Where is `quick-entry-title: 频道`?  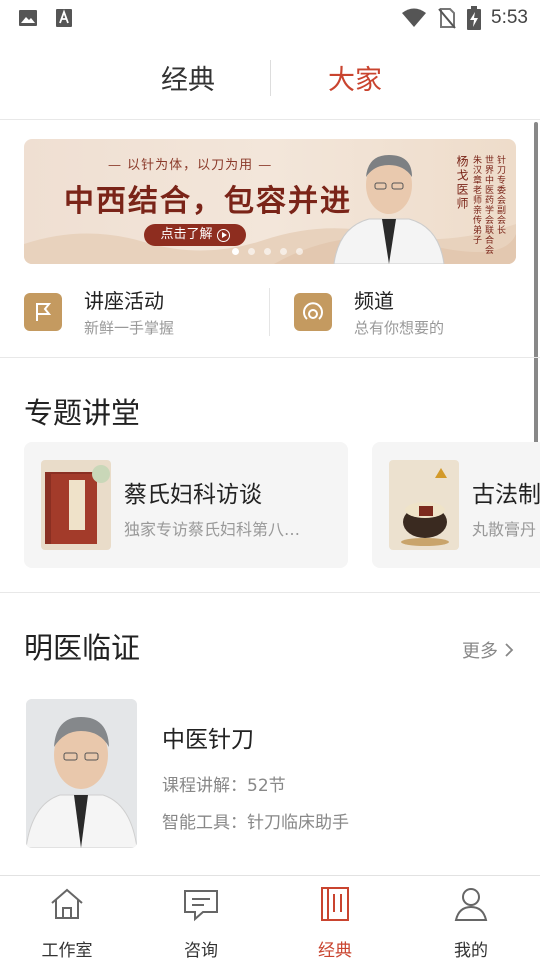
quick-entry-title: 频道 is located at coordinates (374, 301).